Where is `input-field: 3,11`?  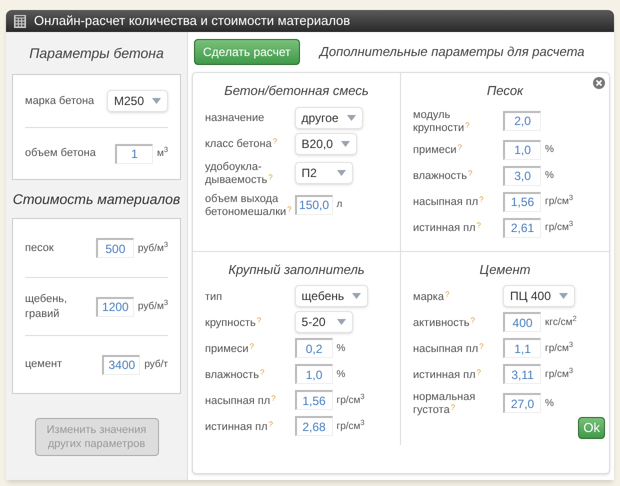 input-field: 3,11 is located at coordinates (522, 374).